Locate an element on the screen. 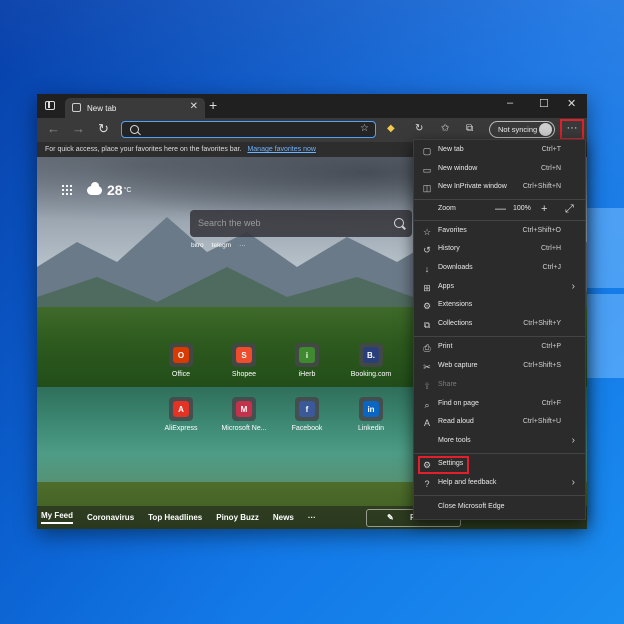  iherb-icon: i is located at coordinates (307, 355).